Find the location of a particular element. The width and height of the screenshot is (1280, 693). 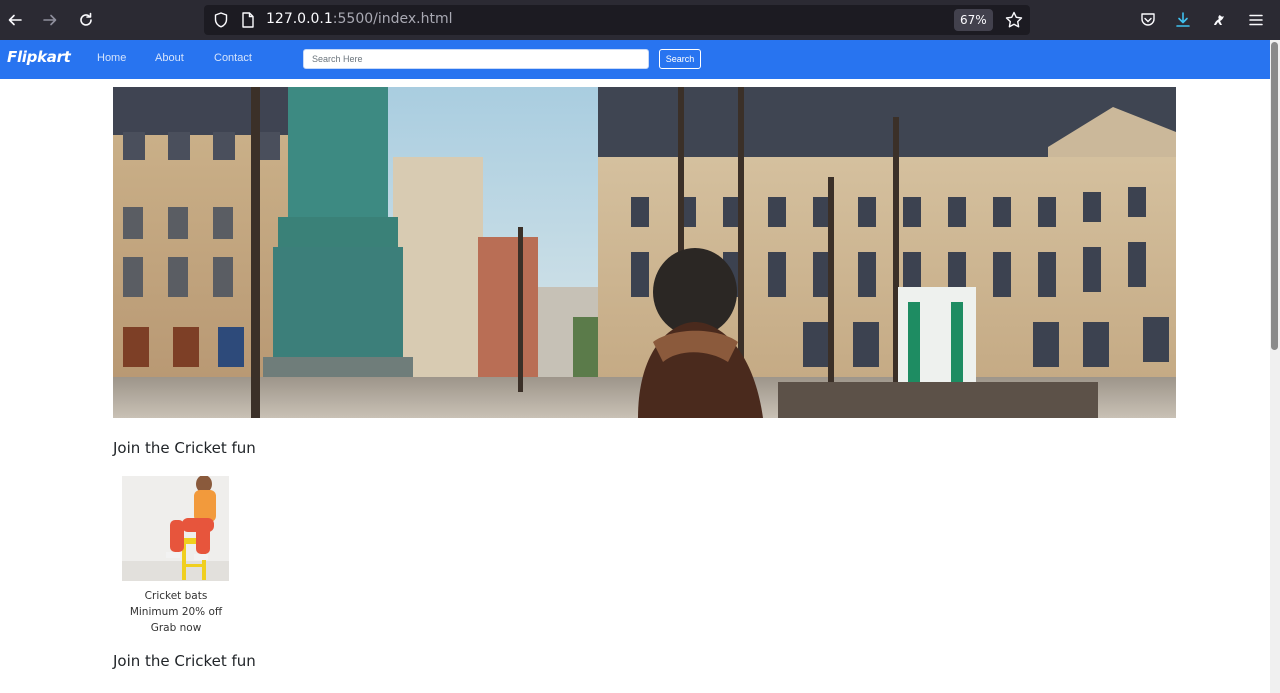

nav-link-about: About is located at coordinates (169, 58).